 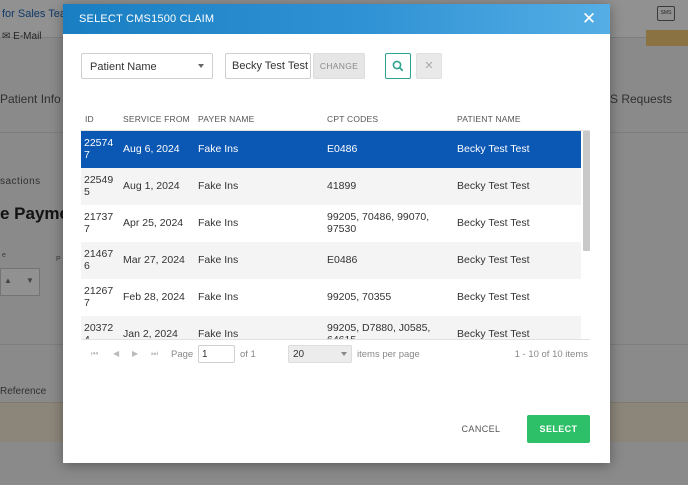 What do you see at coordinates (320, 354) in the screenshot?
I see `page-size-dropdown: 20` at bounding box center [320, 354].